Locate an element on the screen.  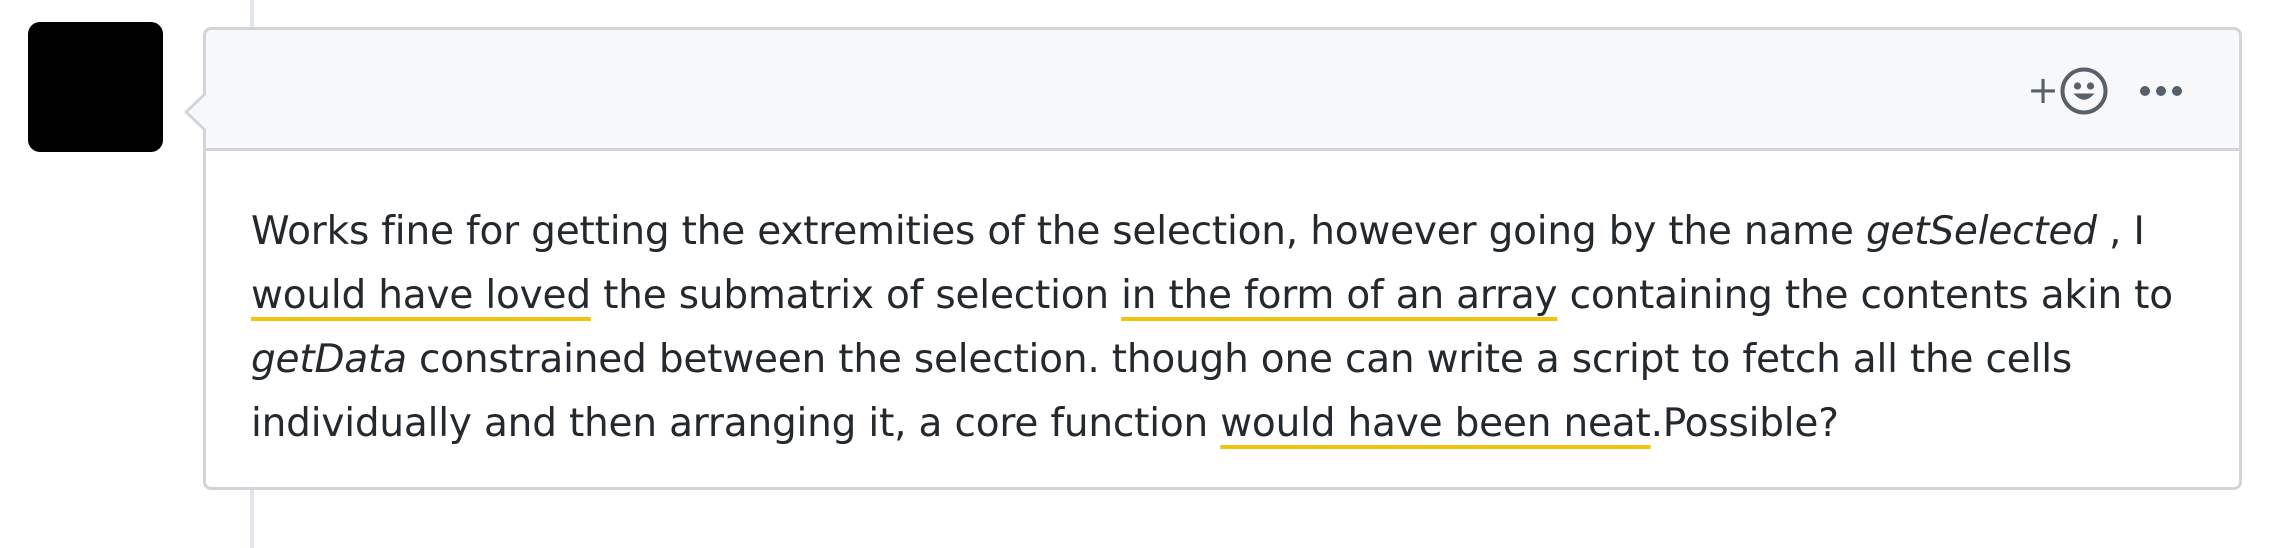
kebab-horizontal-icon is located at coordinates (2161, 91).